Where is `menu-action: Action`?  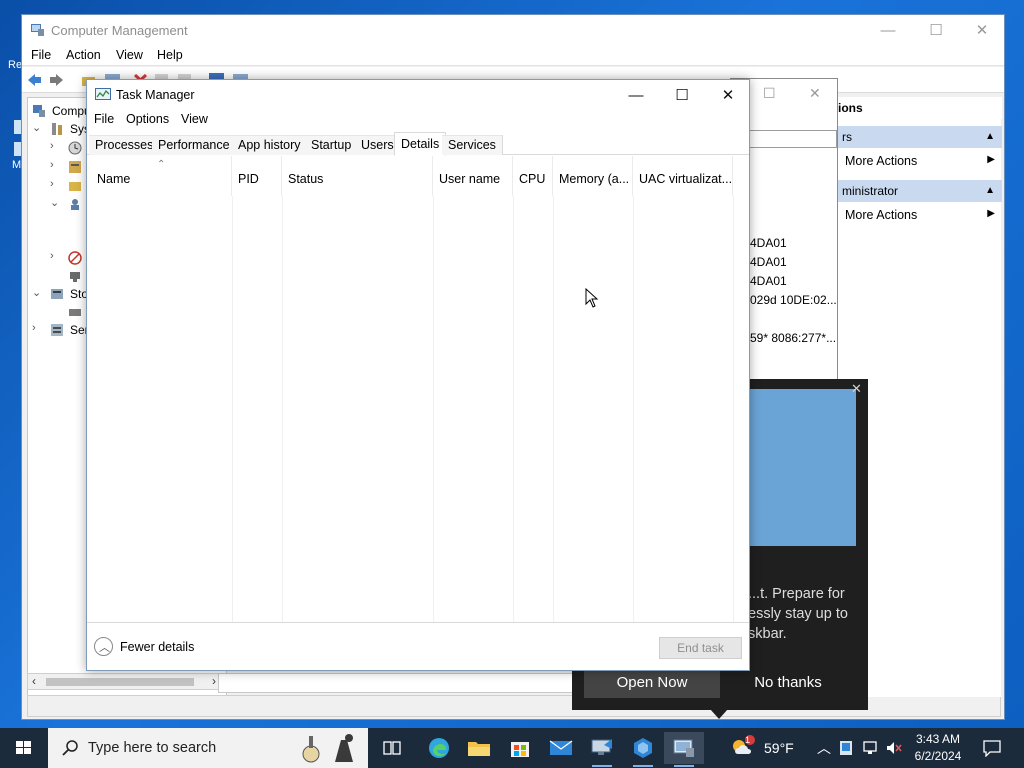 menu-action: Action is located at coordinates (83, 55).